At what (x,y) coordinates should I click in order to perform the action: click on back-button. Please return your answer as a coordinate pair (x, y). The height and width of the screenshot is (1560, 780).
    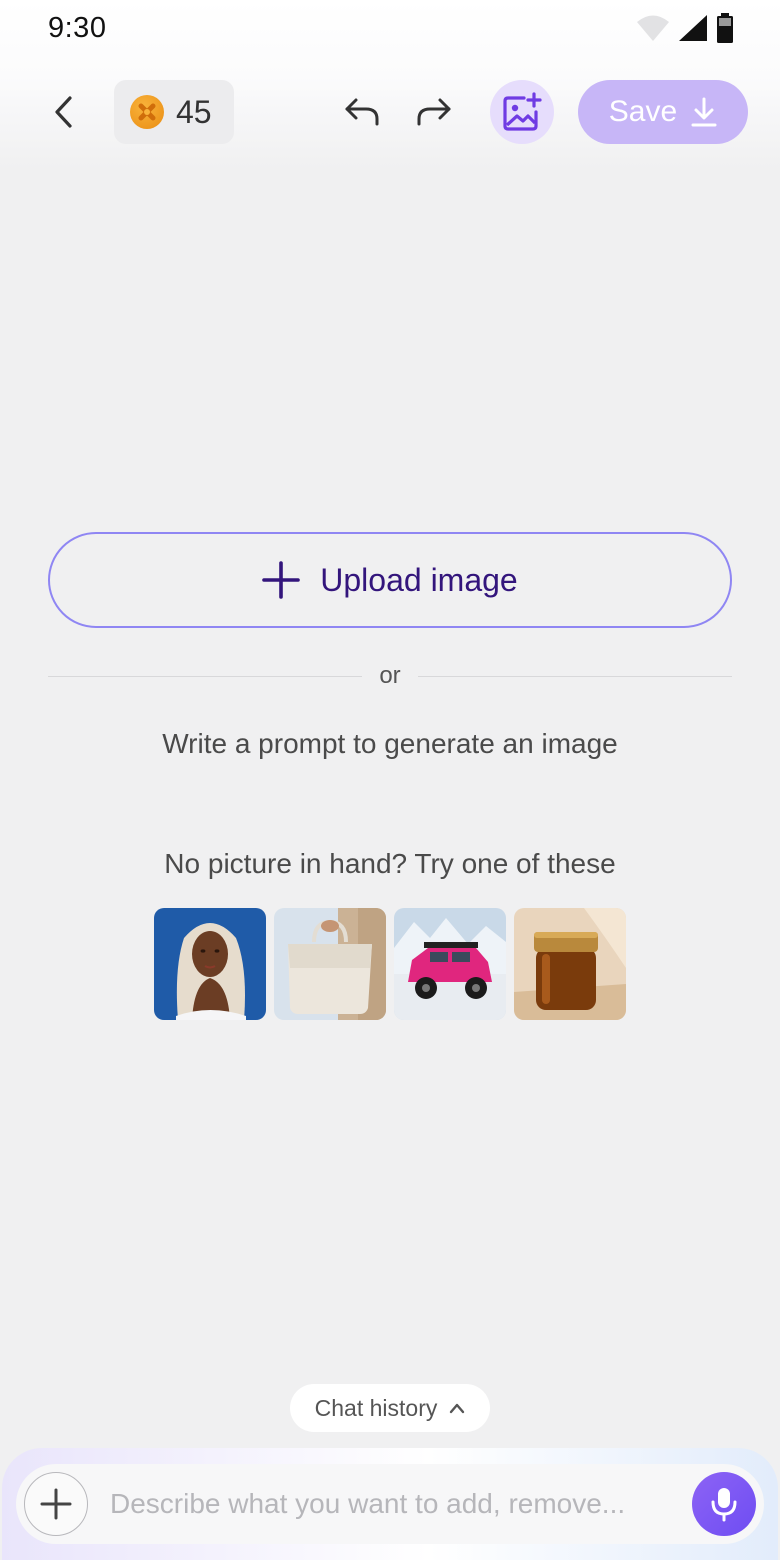
    Looking at the image, I should click on (64, 112).